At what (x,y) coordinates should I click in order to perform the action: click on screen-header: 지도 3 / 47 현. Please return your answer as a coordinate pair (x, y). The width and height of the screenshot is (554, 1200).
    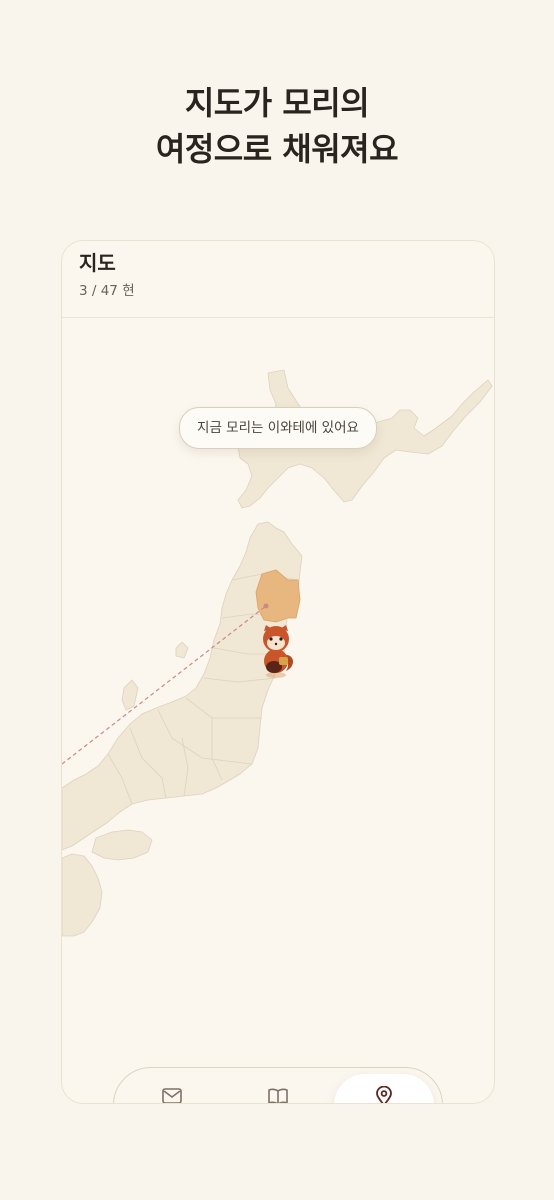
    Looking at the image, I should click on (278, 279).